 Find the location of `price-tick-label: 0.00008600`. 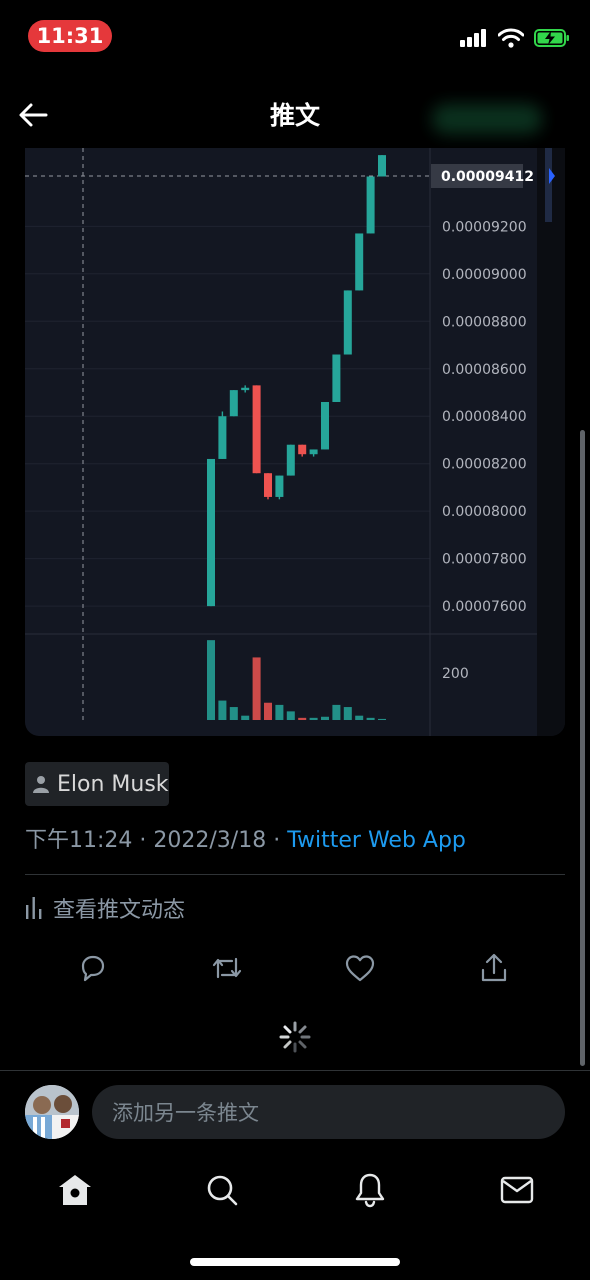

price-tick-label: 0.00008600 is located at coordinates (484, 370).